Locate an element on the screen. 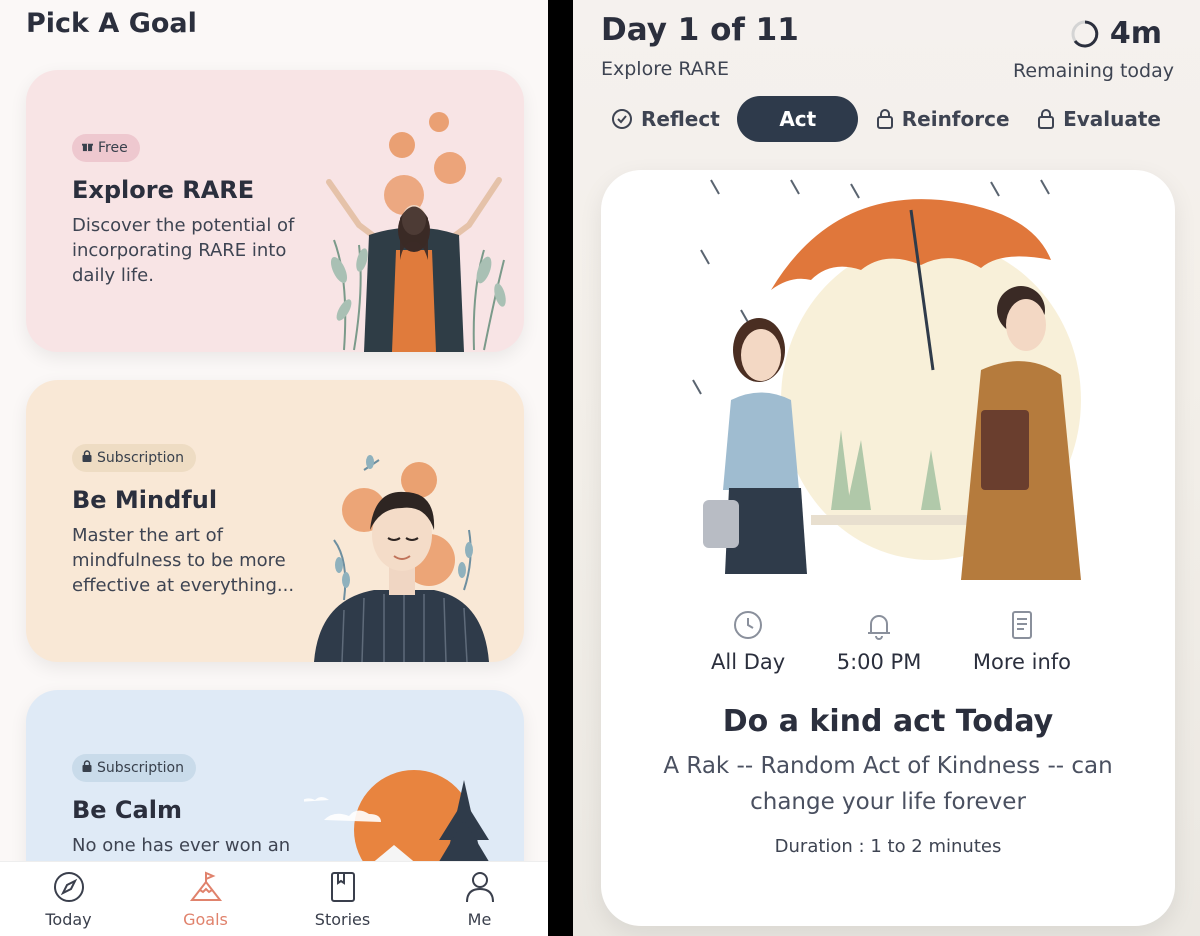 This screenshot has height=936, width=1200. tab-stories: Stories is located at coordinates (342, 899).